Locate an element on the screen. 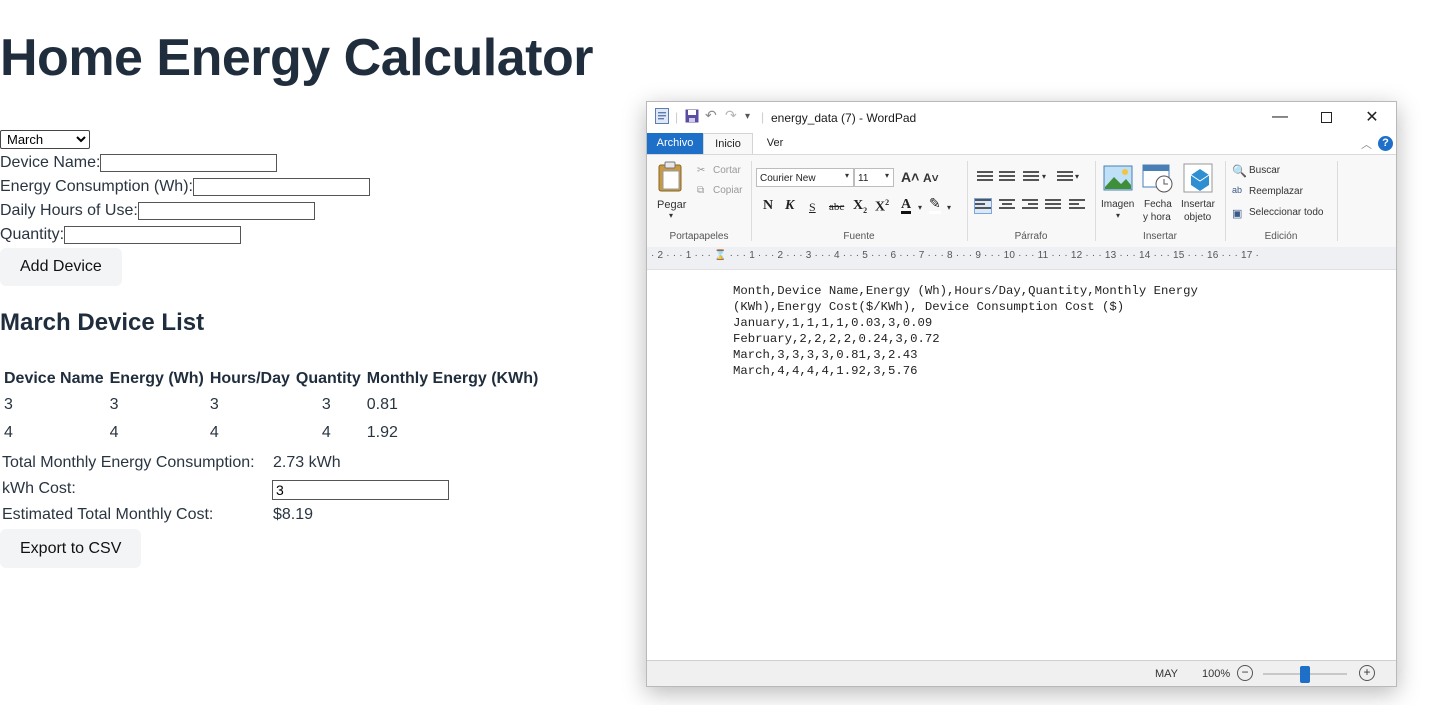  ribbon-tabs: Archivo Inicio Ver ︿ ? is located at coordinates (1021, 143).